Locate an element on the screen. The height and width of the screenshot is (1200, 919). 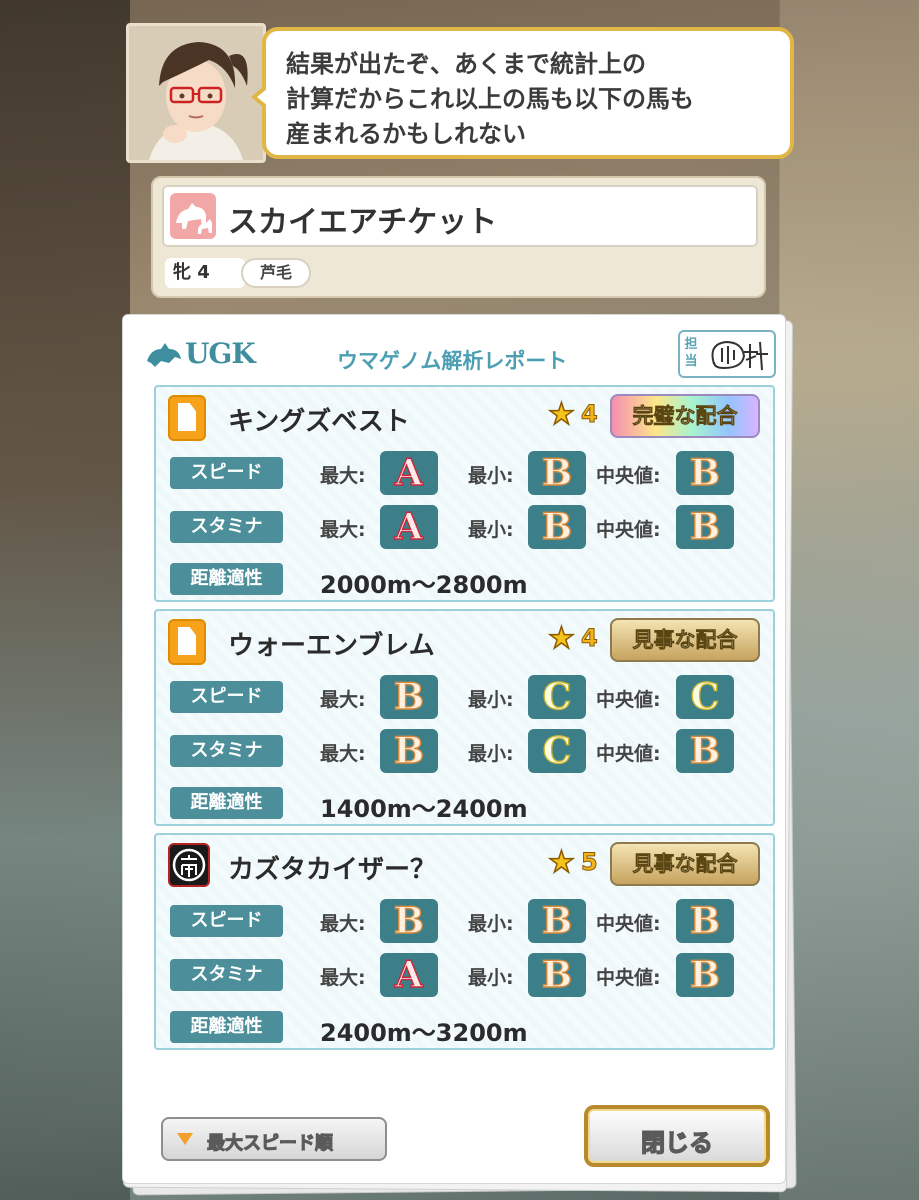
speed-median-grade: C is located at coordinates (705, 697).